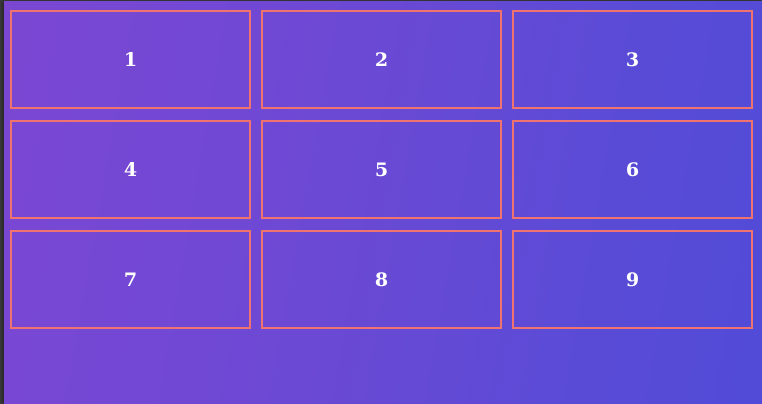 The width and height of the screenshot is (762, 404). What do you see at coordinates (130, 59) in the screenshot?
I see `grid-cell-1: 1` at bounding box center [130, 59].